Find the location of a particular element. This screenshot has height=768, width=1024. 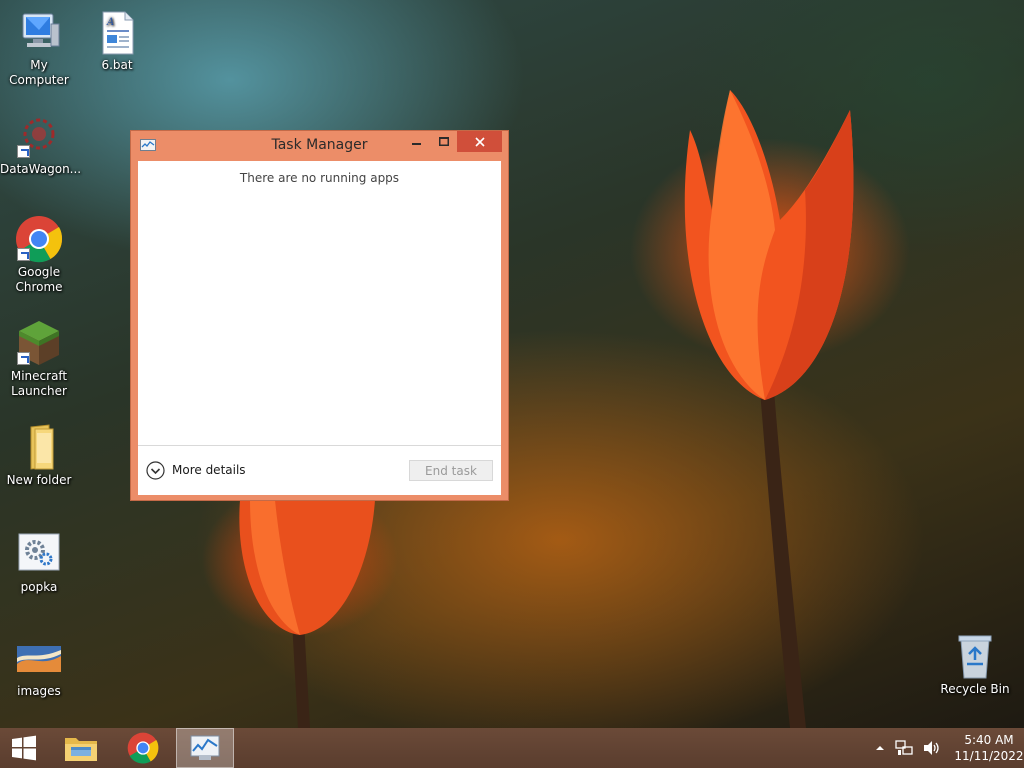

desktop-icon-images: images is located at coordinates (39, 666).